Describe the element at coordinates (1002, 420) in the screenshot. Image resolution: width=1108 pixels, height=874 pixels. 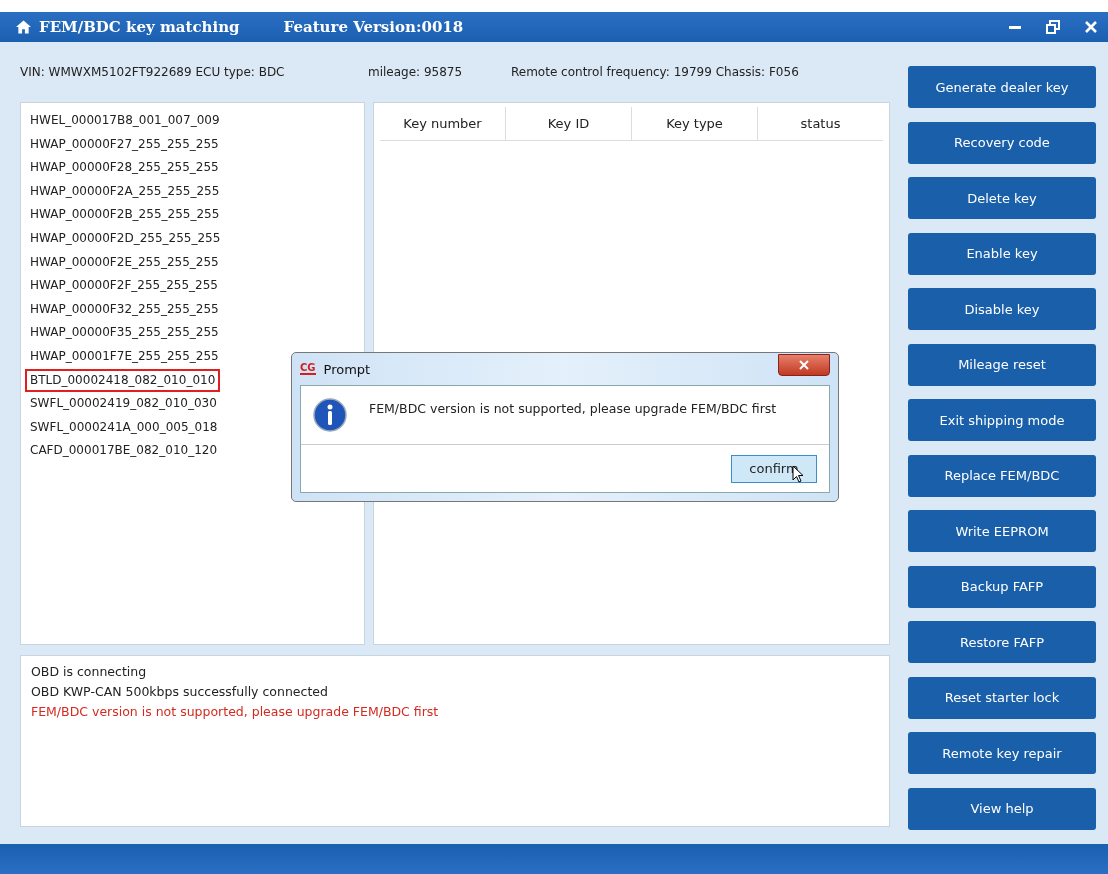
I see `action-button: Exit shipping mode` at that location.